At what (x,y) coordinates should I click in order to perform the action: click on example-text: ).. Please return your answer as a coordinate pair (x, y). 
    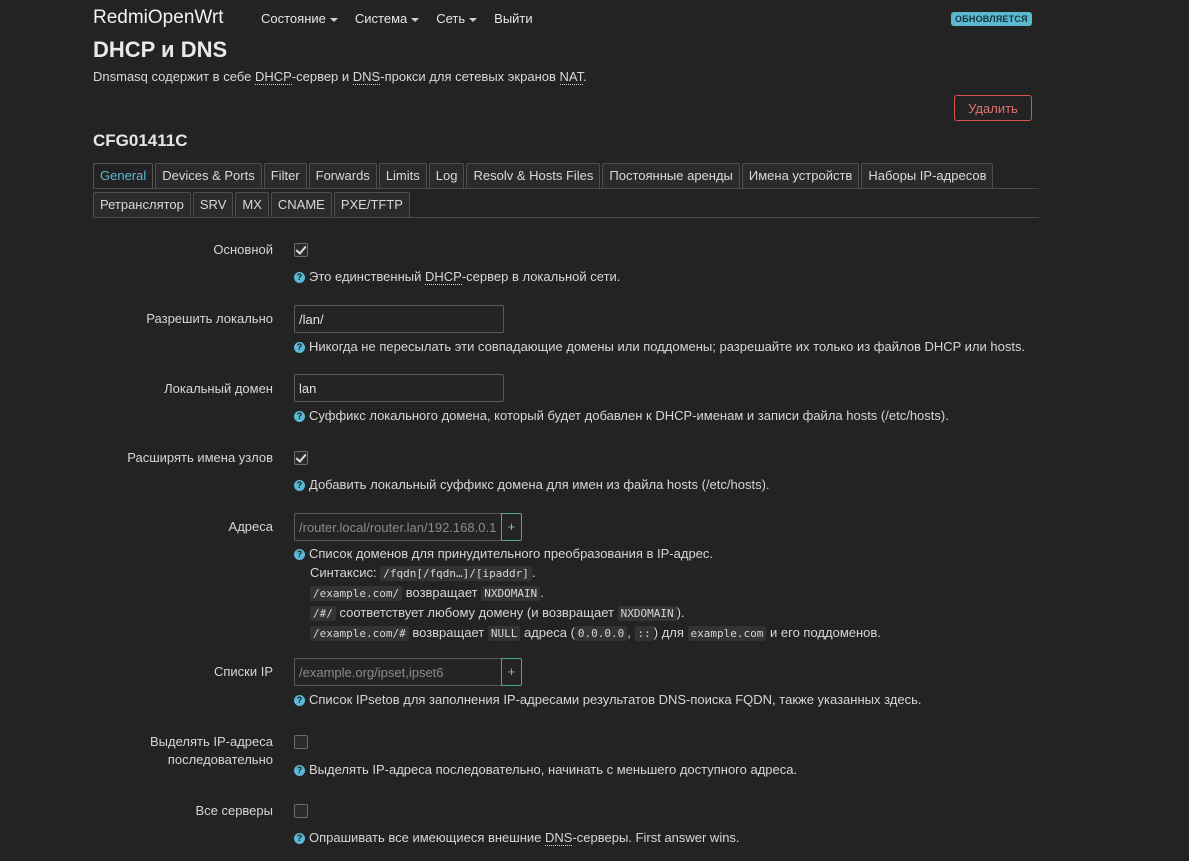
    Looking at the image, I should click on (680, 612).